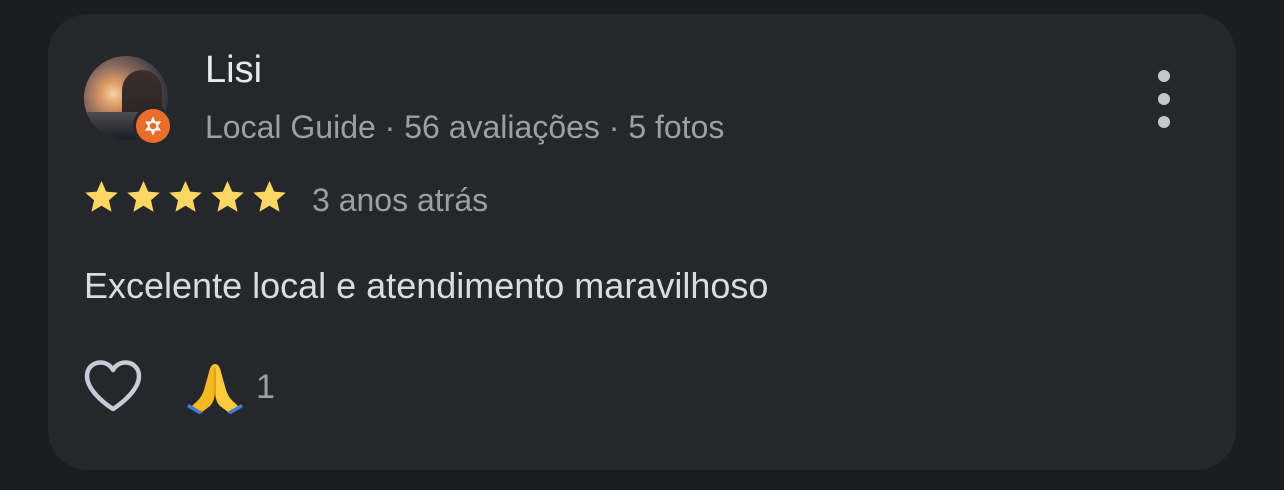 Image resolution: width=1284 pixels, height=490 pixels. Describe the element at coordinates (153, 126) in the screenshot. I see `local-guide-badge-icon` at that location.